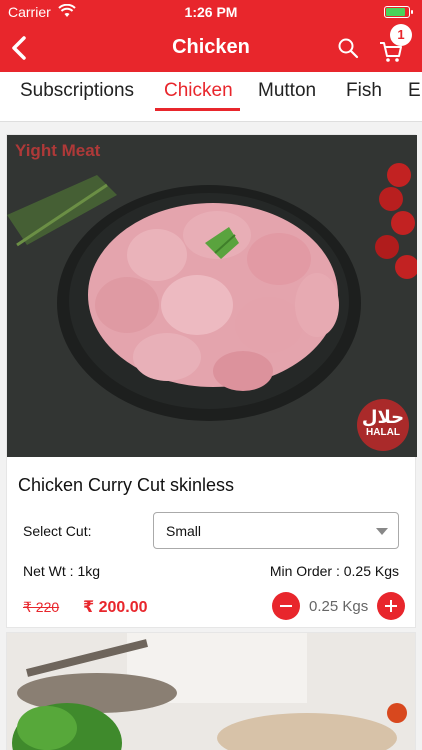 This screenshot has width=422, height=750. What do you see at coordinates (339, 606) in the screenshot?
I see `quantity-value: 0.25 Kgs` at bounding box center [339, 606].